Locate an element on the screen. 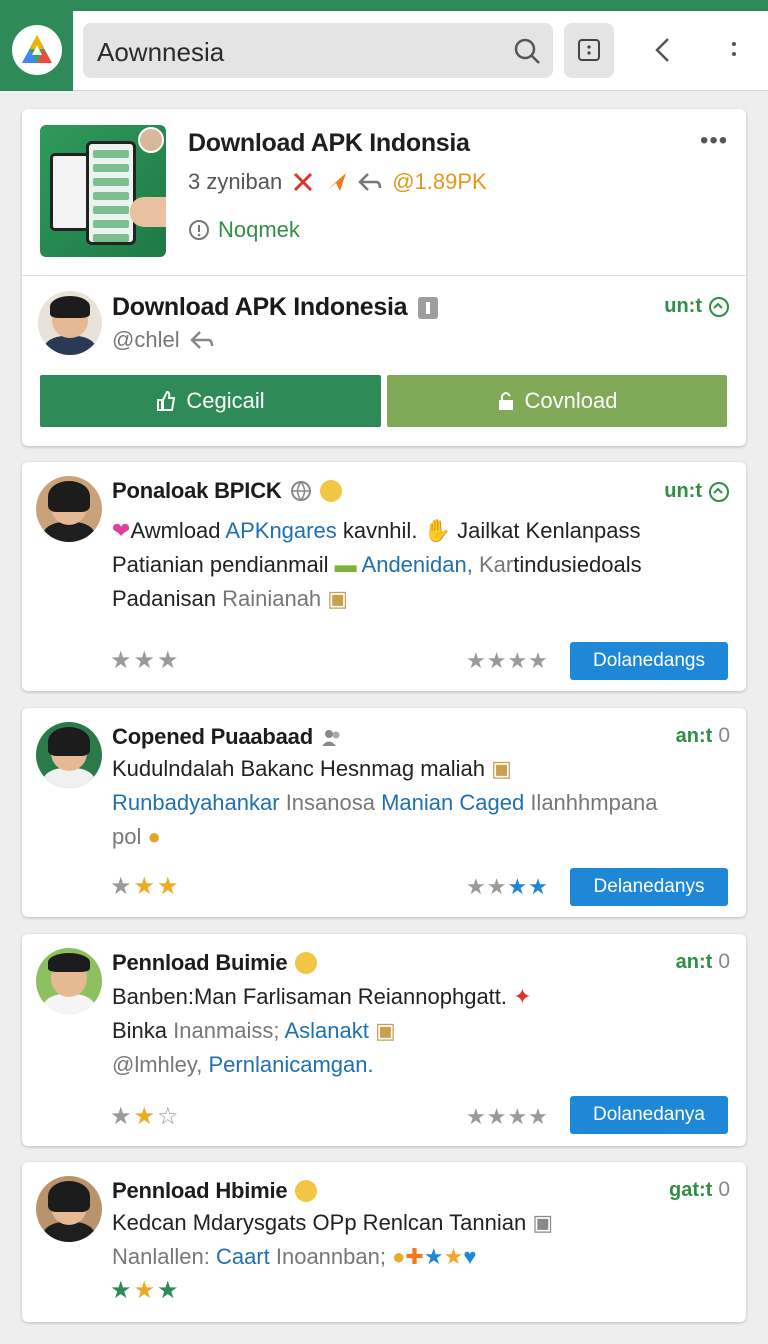 The image size is (768, 1344). back-icon is located at coordinates (663, 50).